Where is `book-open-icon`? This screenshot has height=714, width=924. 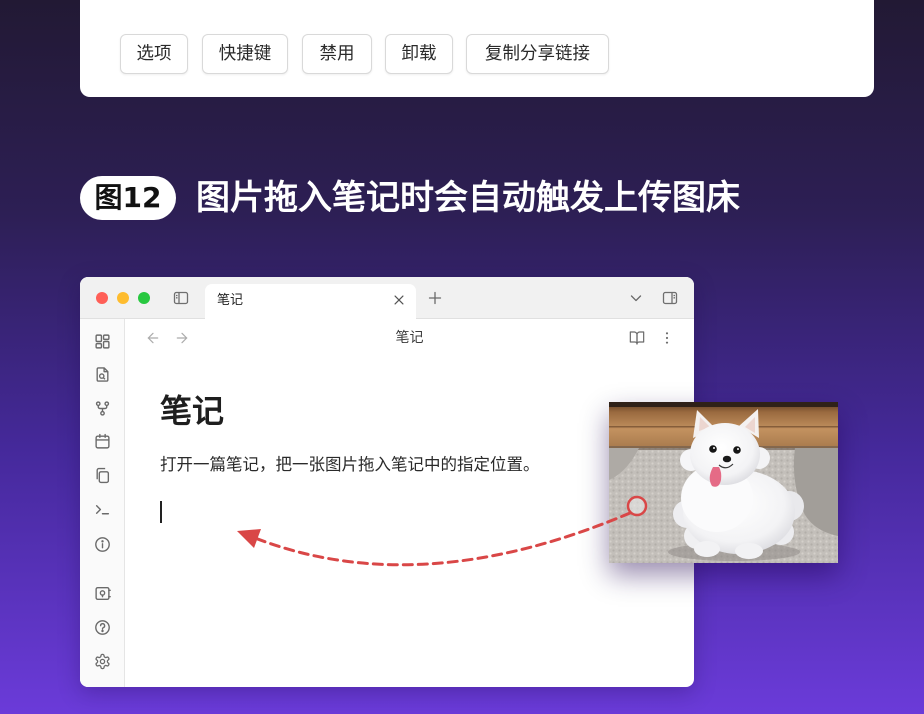
book-open-icon is located at coordinates (637, 338).